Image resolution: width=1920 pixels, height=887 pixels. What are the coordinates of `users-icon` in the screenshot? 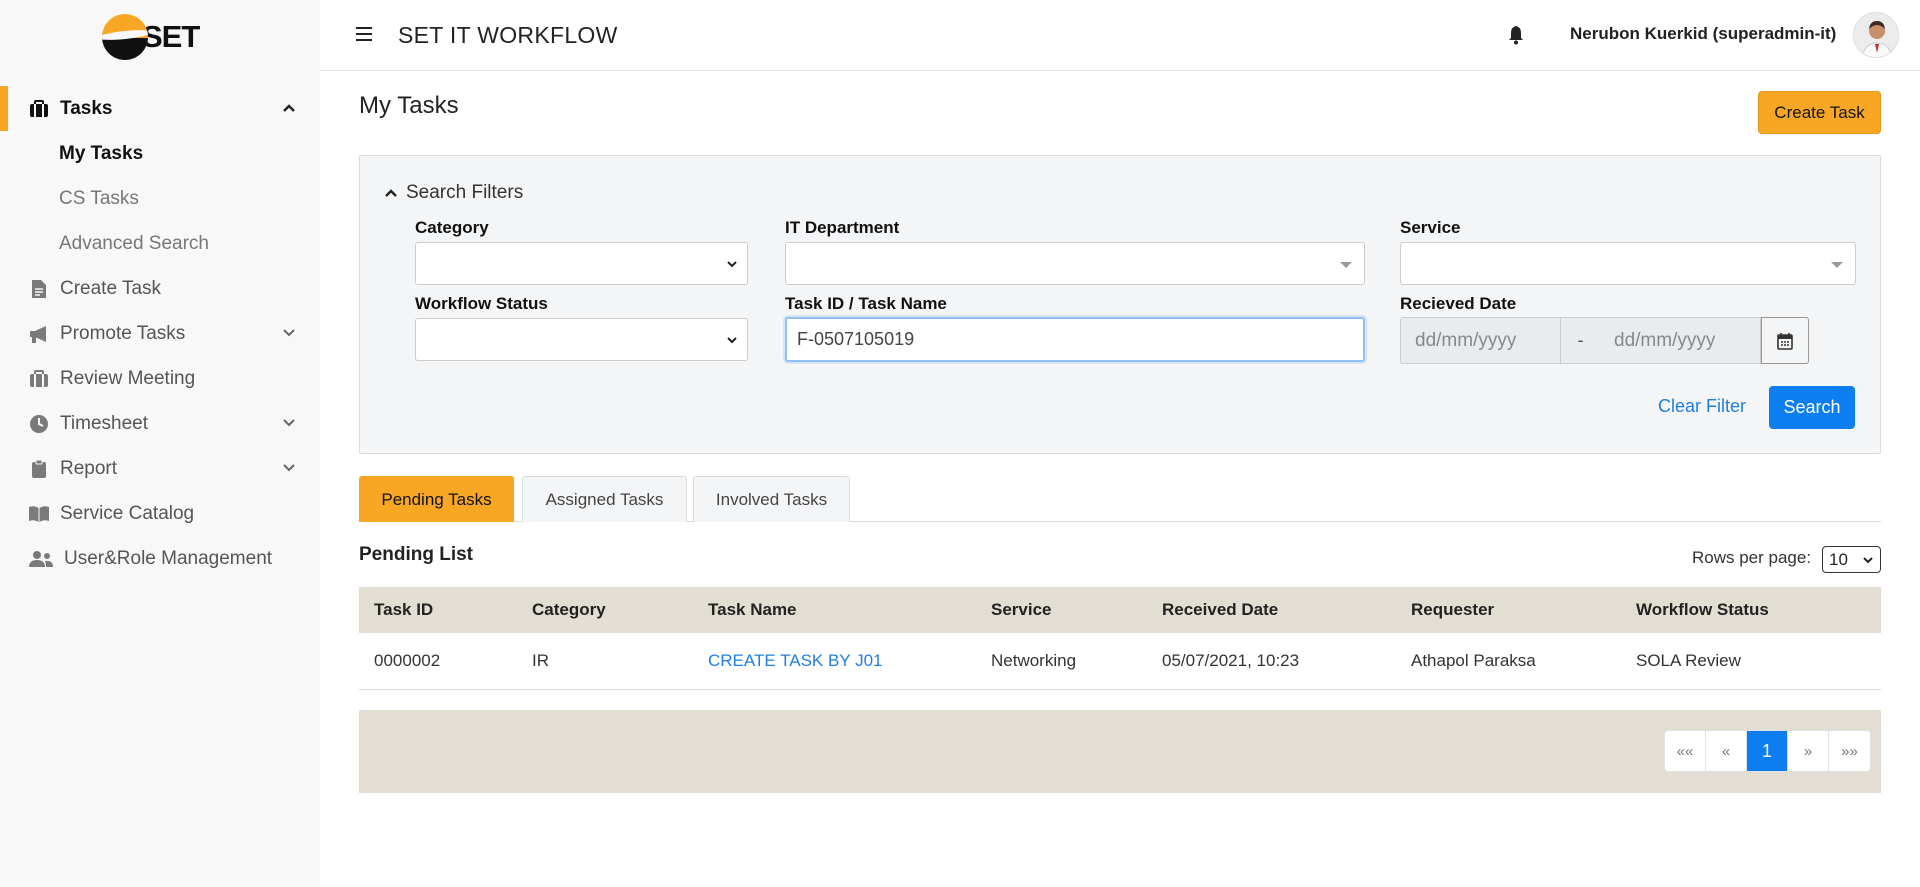 It's located at (41, 559).